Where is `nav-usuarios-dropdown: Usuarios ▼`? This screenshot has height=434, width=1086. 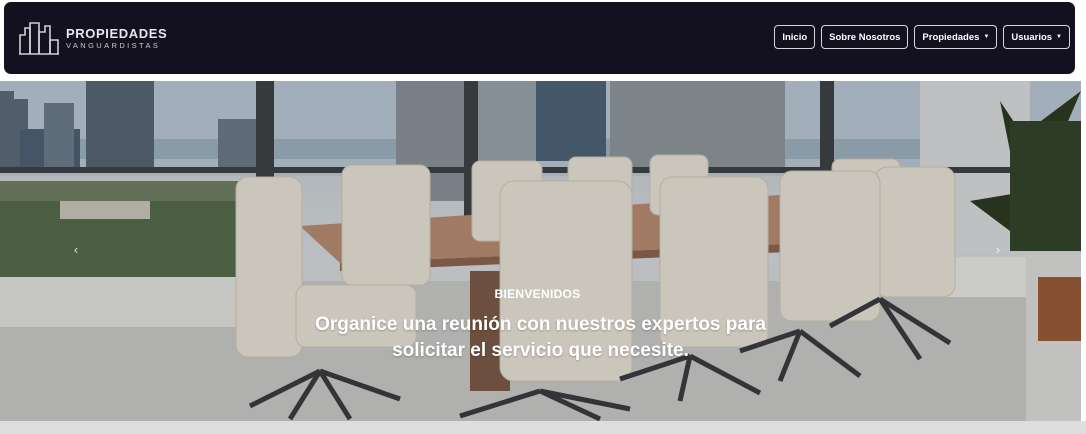
nav-usuarios-dropdown: Usuarios ▼ is located at coordinates (1036, 37).